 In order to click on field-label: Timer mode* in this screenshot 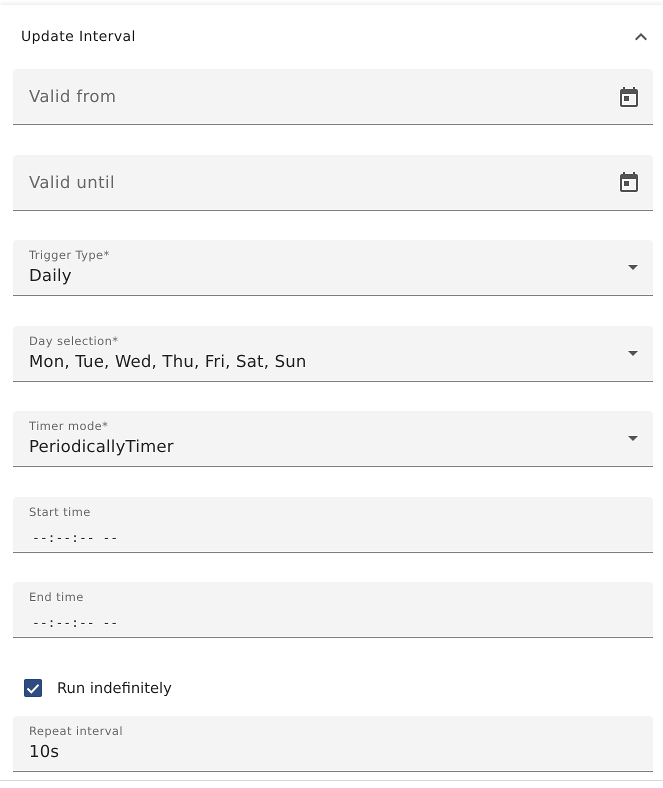, I will do `click(68, 426)`.